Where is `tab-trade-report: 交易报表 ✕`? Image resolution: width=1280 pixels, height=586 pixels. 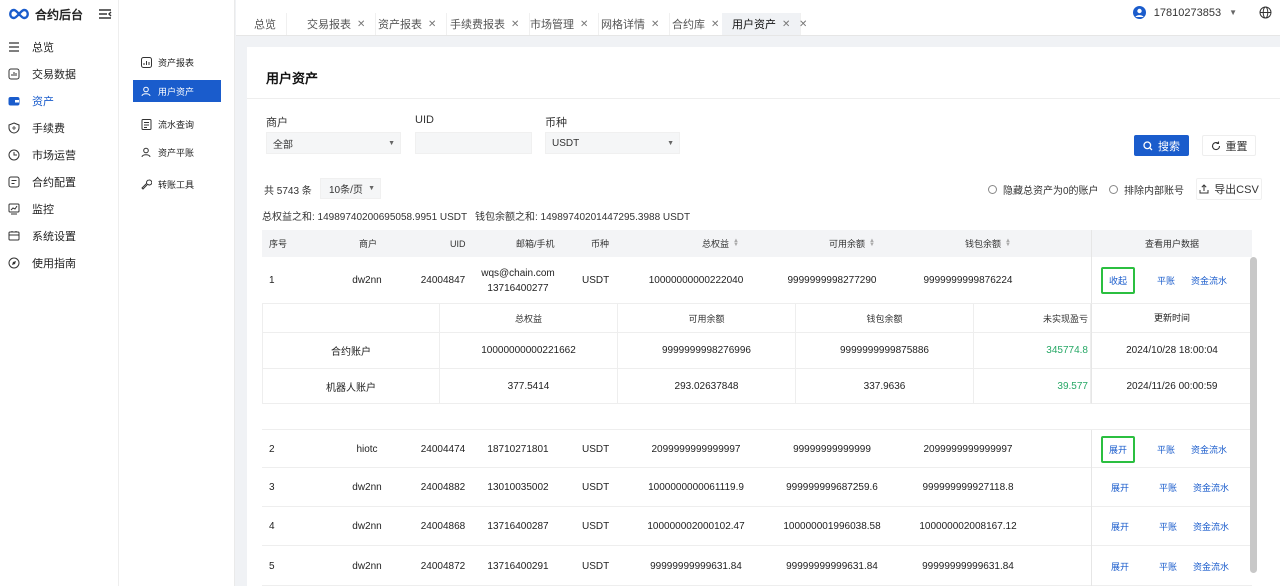
tab-trade-report: 交易报表 ✕ is located at coordinates (337, 24).